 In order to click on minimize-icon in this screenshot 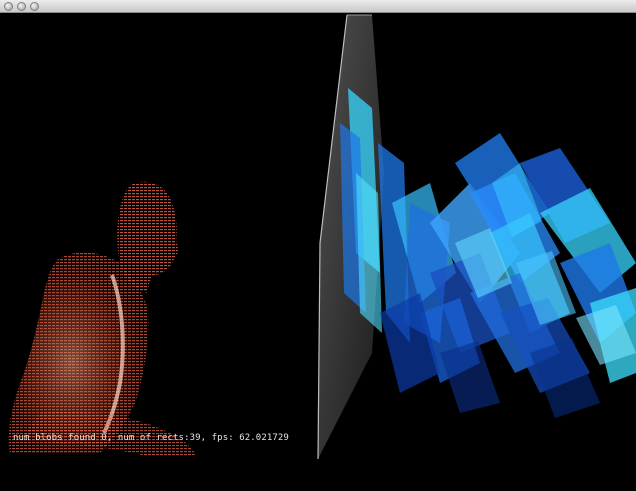, I will do `click(21, 6)`.